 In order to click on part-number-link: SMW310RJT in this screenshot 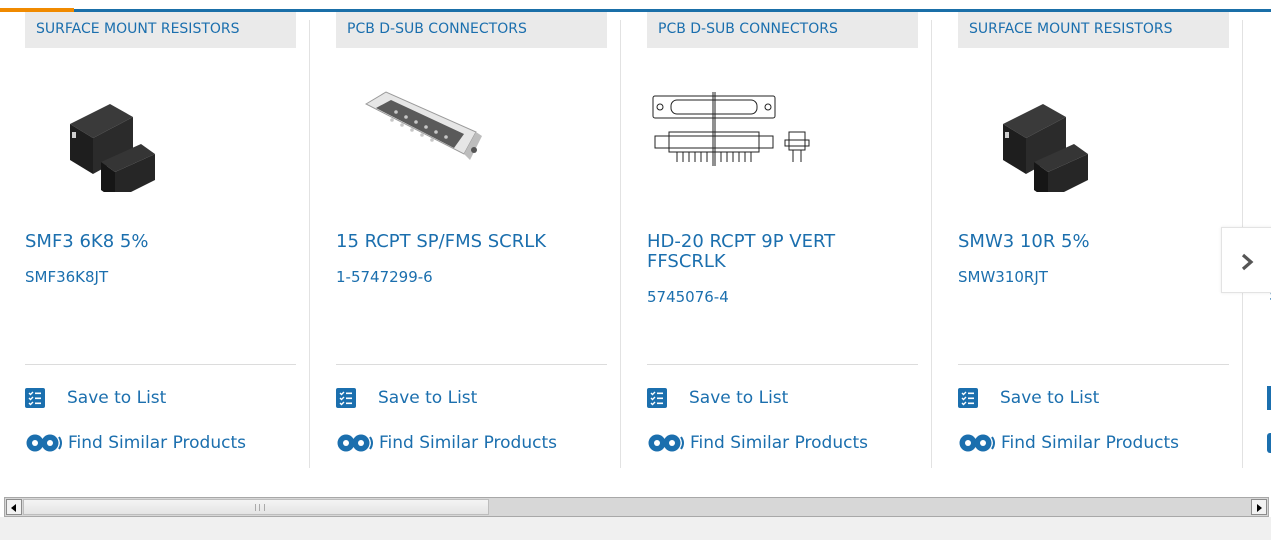, I will do `click(1003, 277)`.